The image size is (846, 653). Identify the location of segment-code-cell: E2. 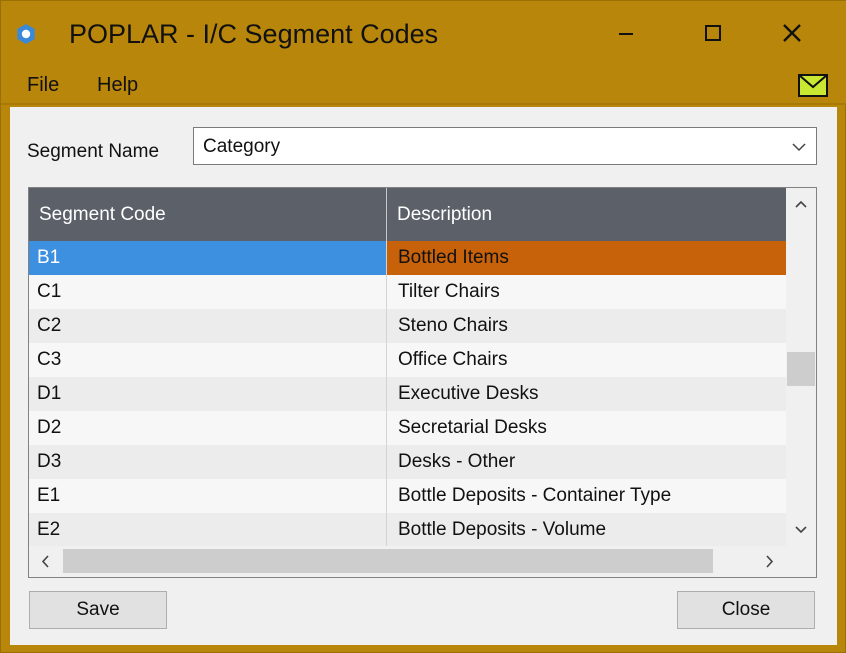
(208, 529).